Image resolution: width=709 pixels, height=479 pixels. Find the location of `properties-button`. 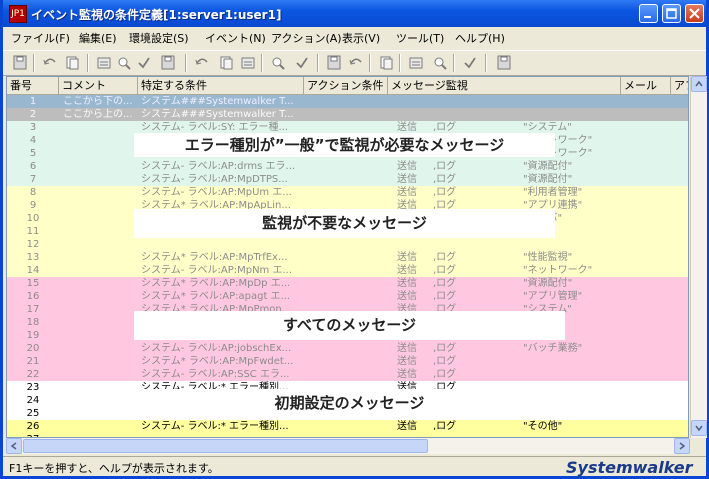

properties-button is located at coordinates (386, 62).